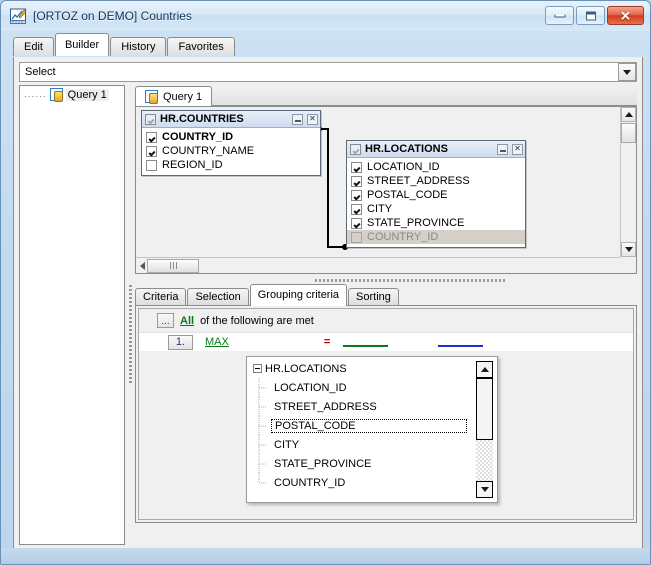  What do you see at coordinates (436, 149) in the screenshot?
I see `table-box-header: HR.LOCATIONS ✕` at bounding box center [436, 149].